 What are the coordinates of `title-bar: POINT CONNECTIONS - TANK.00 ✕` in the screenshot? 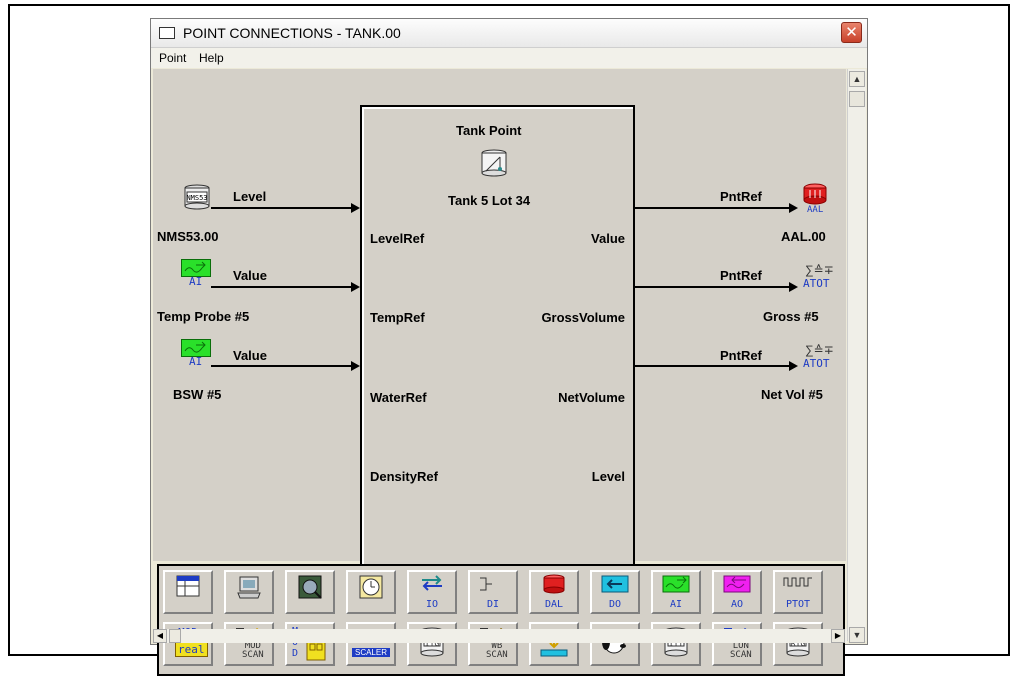 It's located at (509, 33).